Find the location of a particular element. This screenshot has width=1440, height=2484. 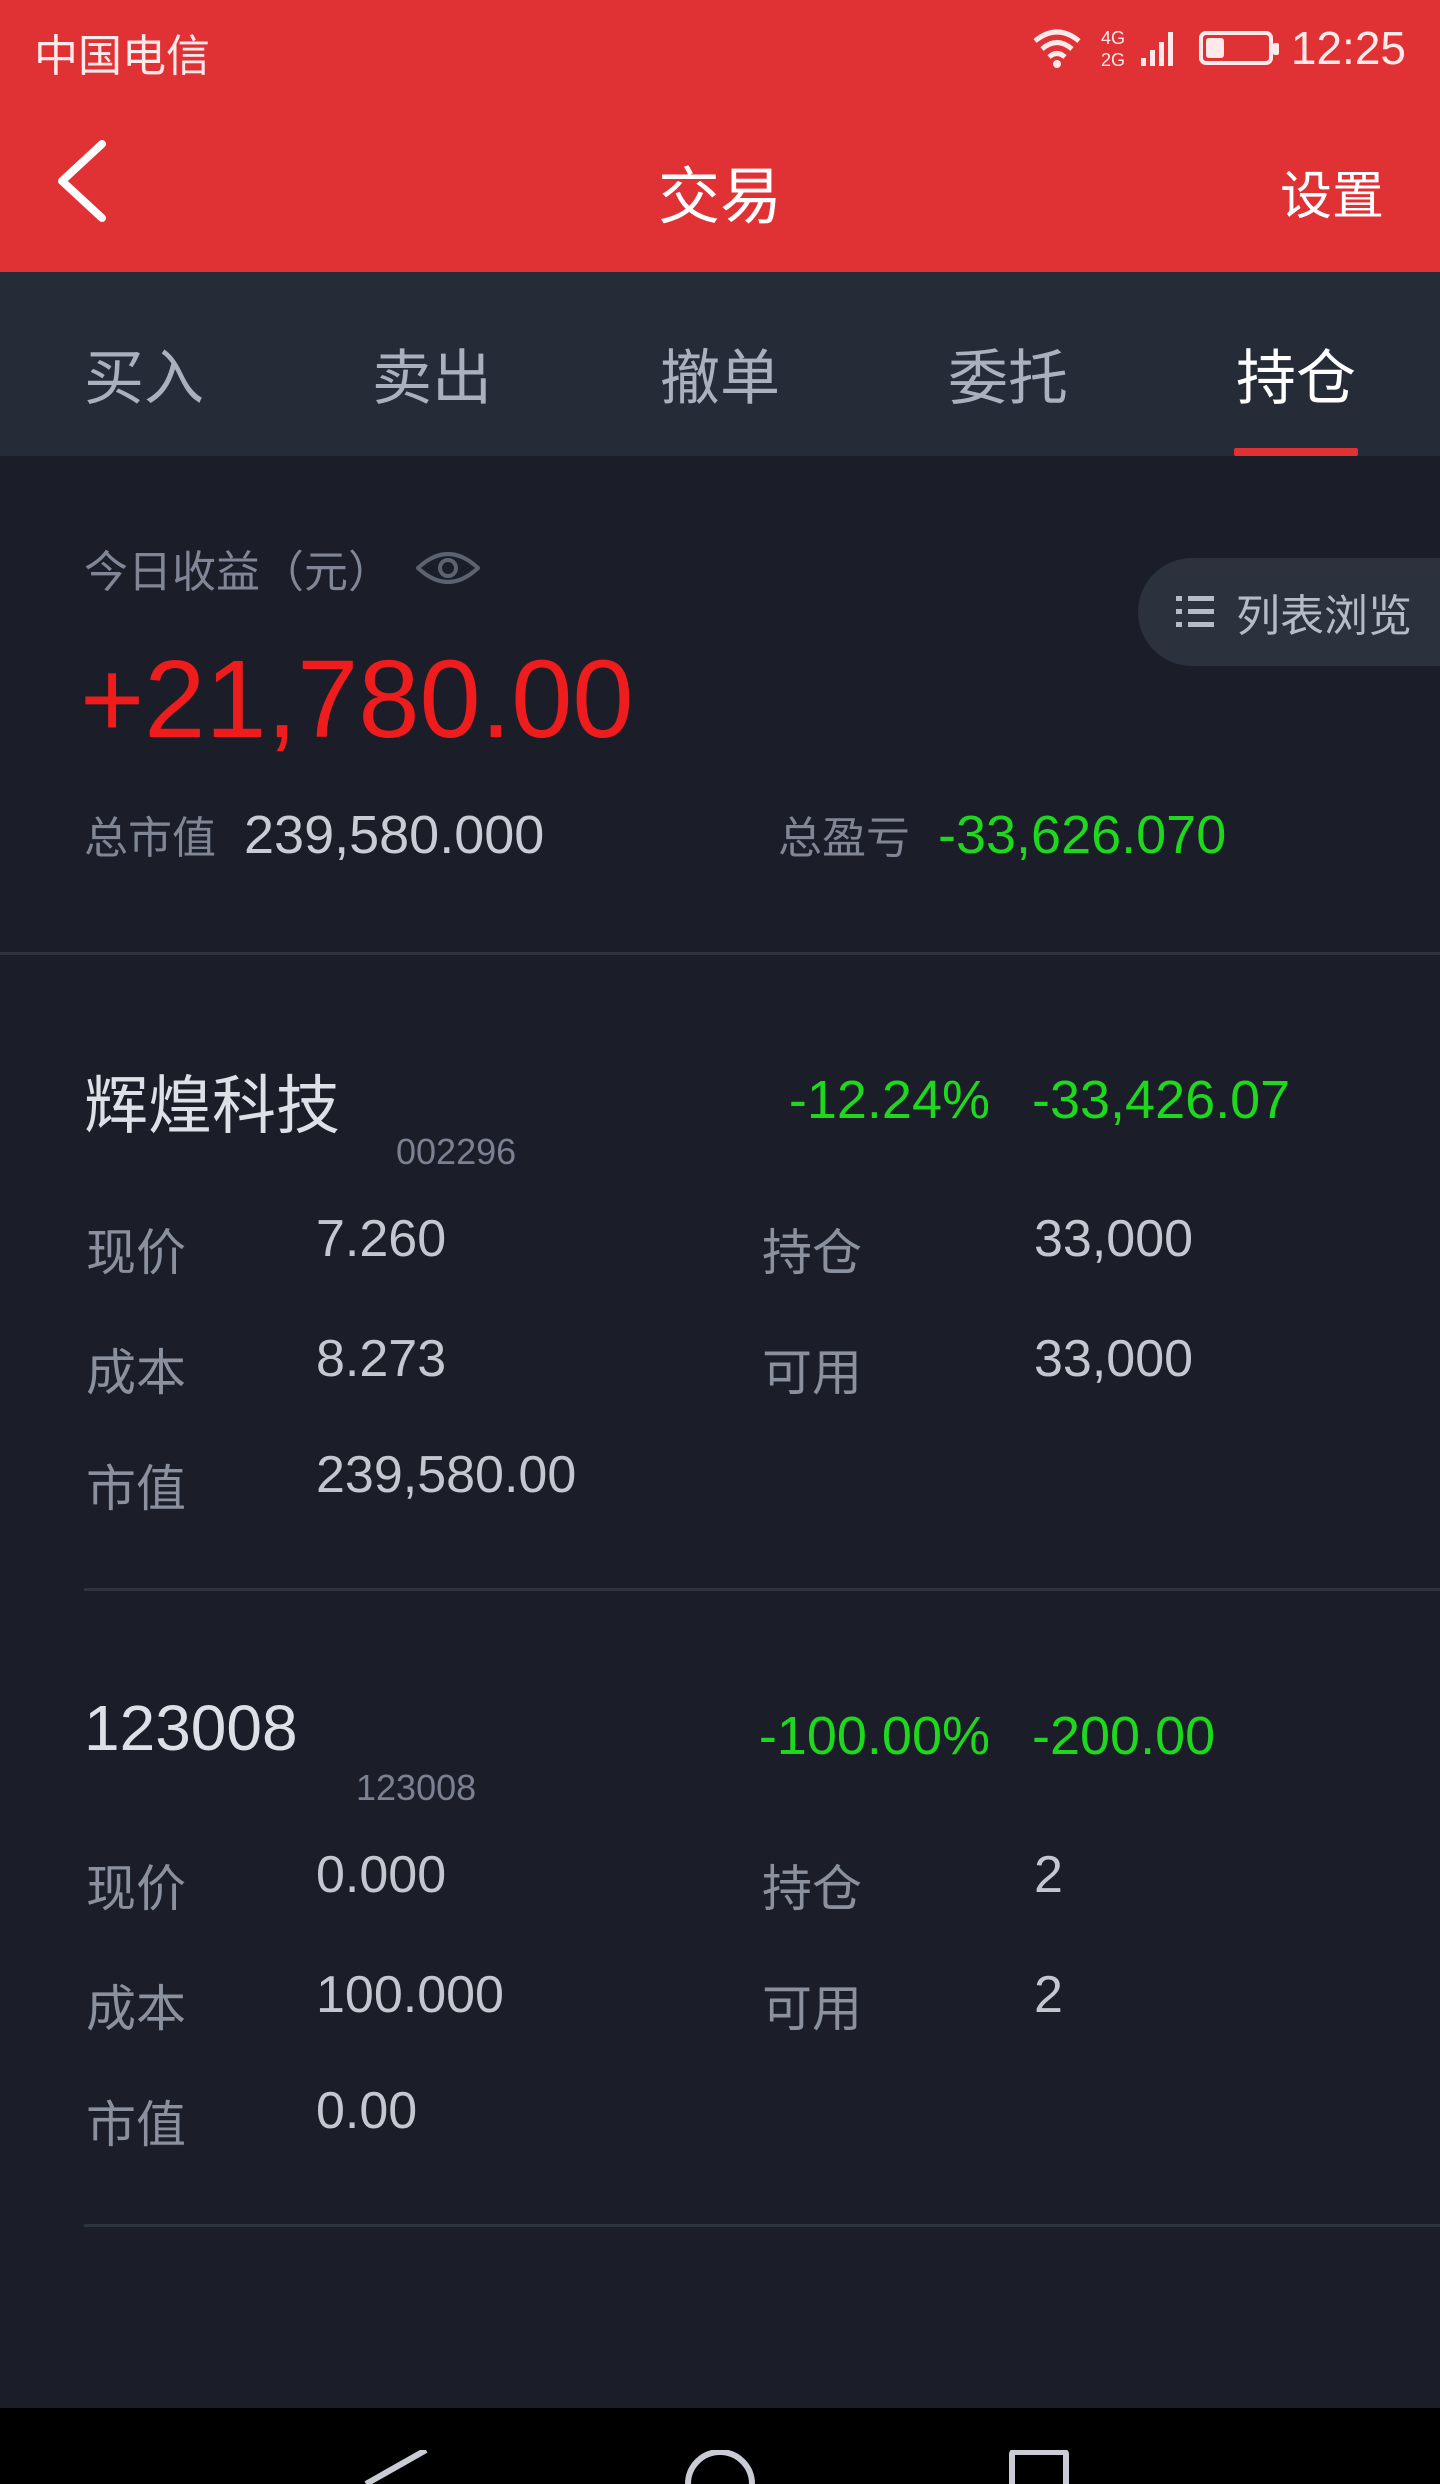

today-profit-label-row: 今日收益（元） is located at coordinates (282, 568).